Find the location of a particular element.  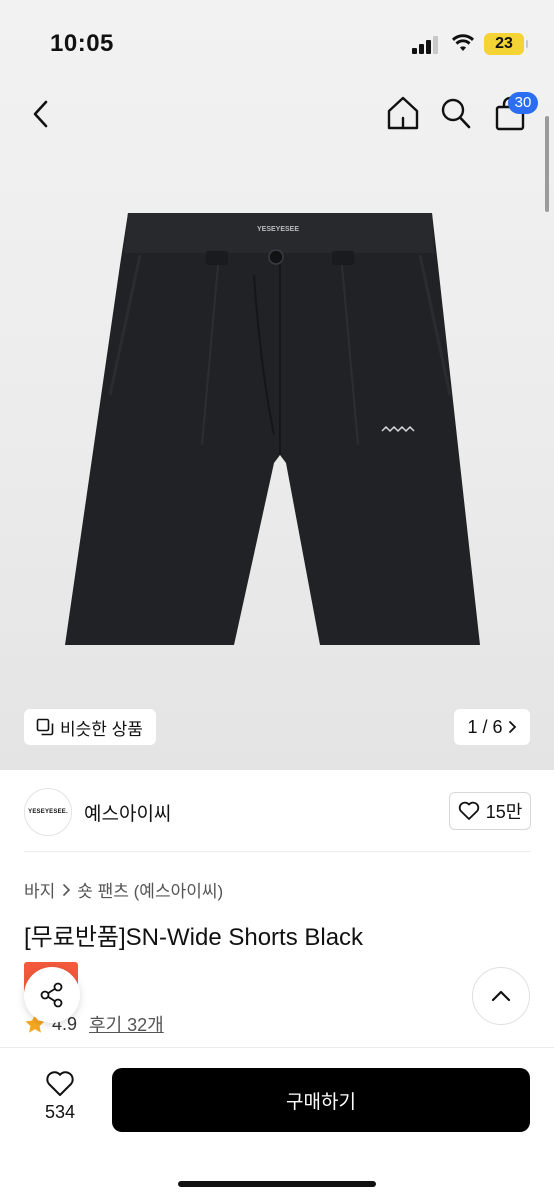

chevron-up-icon is located at coordinates (501, 996).